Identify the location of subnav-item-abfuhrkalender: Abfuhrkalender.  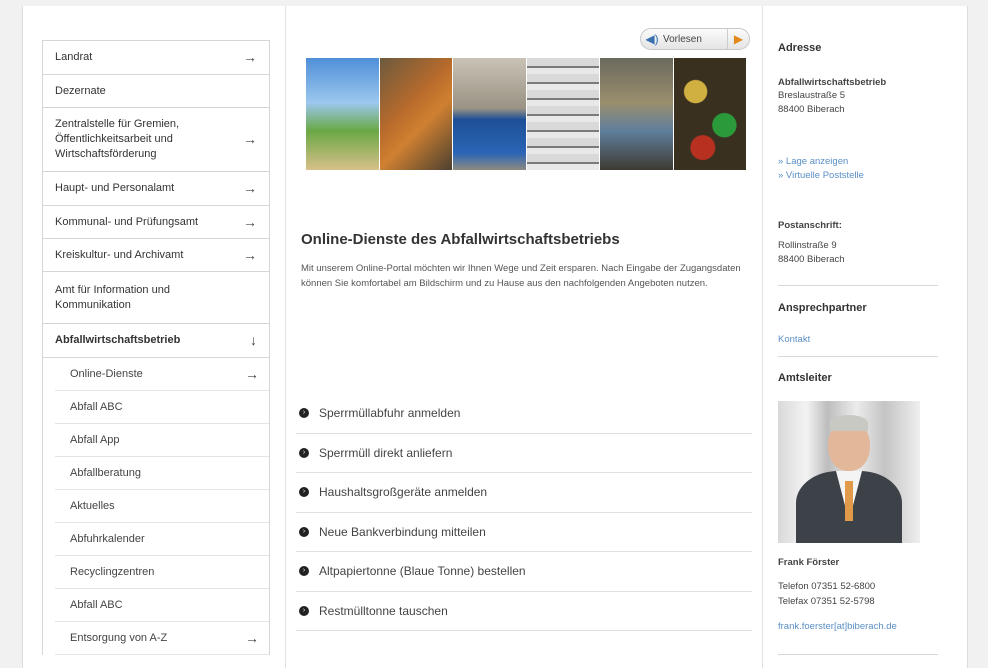
(162, 539).